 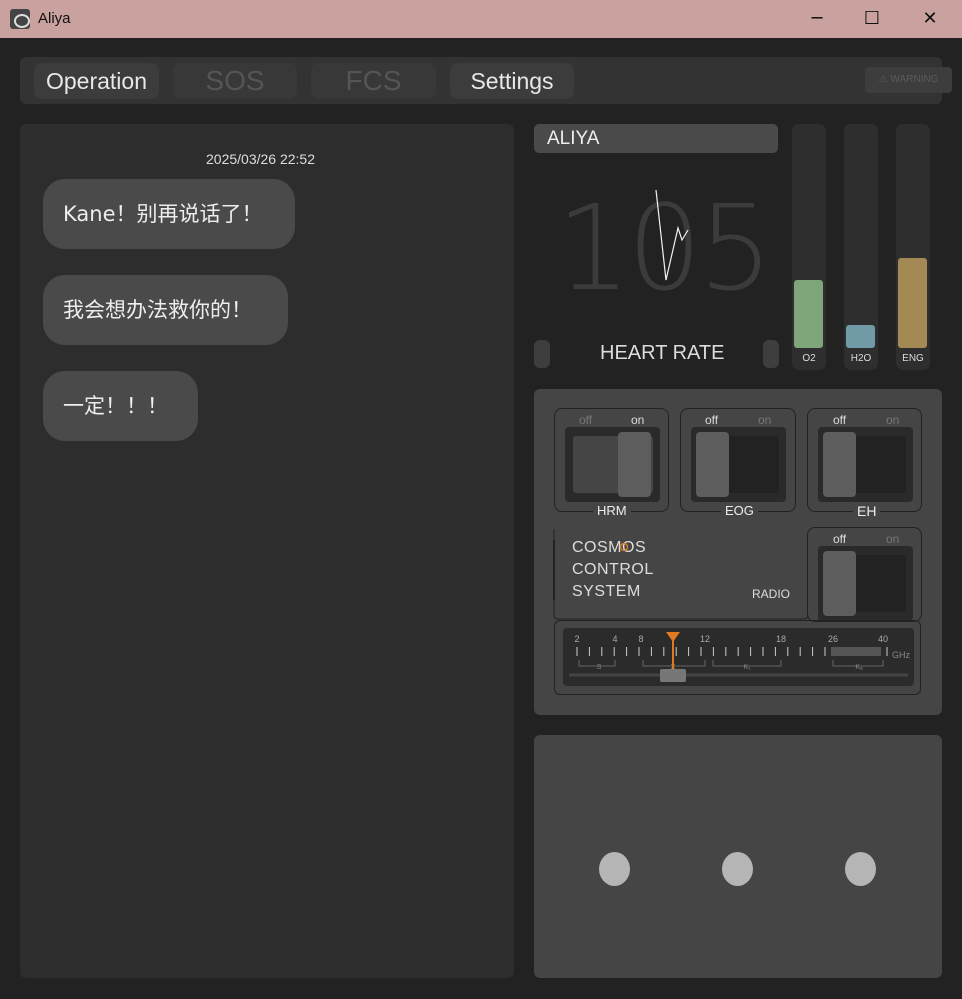 What do you see at coordinates (169, 214) in the screenshot?
I see `chat-message: Kane！别再说话了！` at bounding box center [169, 214].